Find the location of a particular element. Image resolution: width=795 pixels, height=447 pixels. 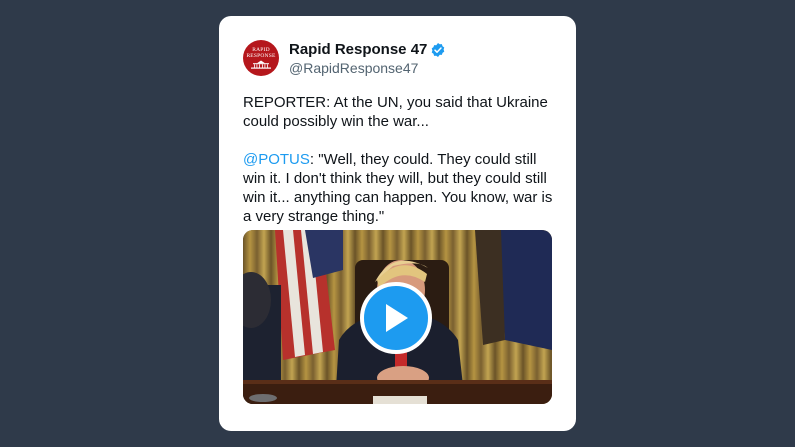

author-name-row: Rapid Response 47 is located at coordinates (367, 49).